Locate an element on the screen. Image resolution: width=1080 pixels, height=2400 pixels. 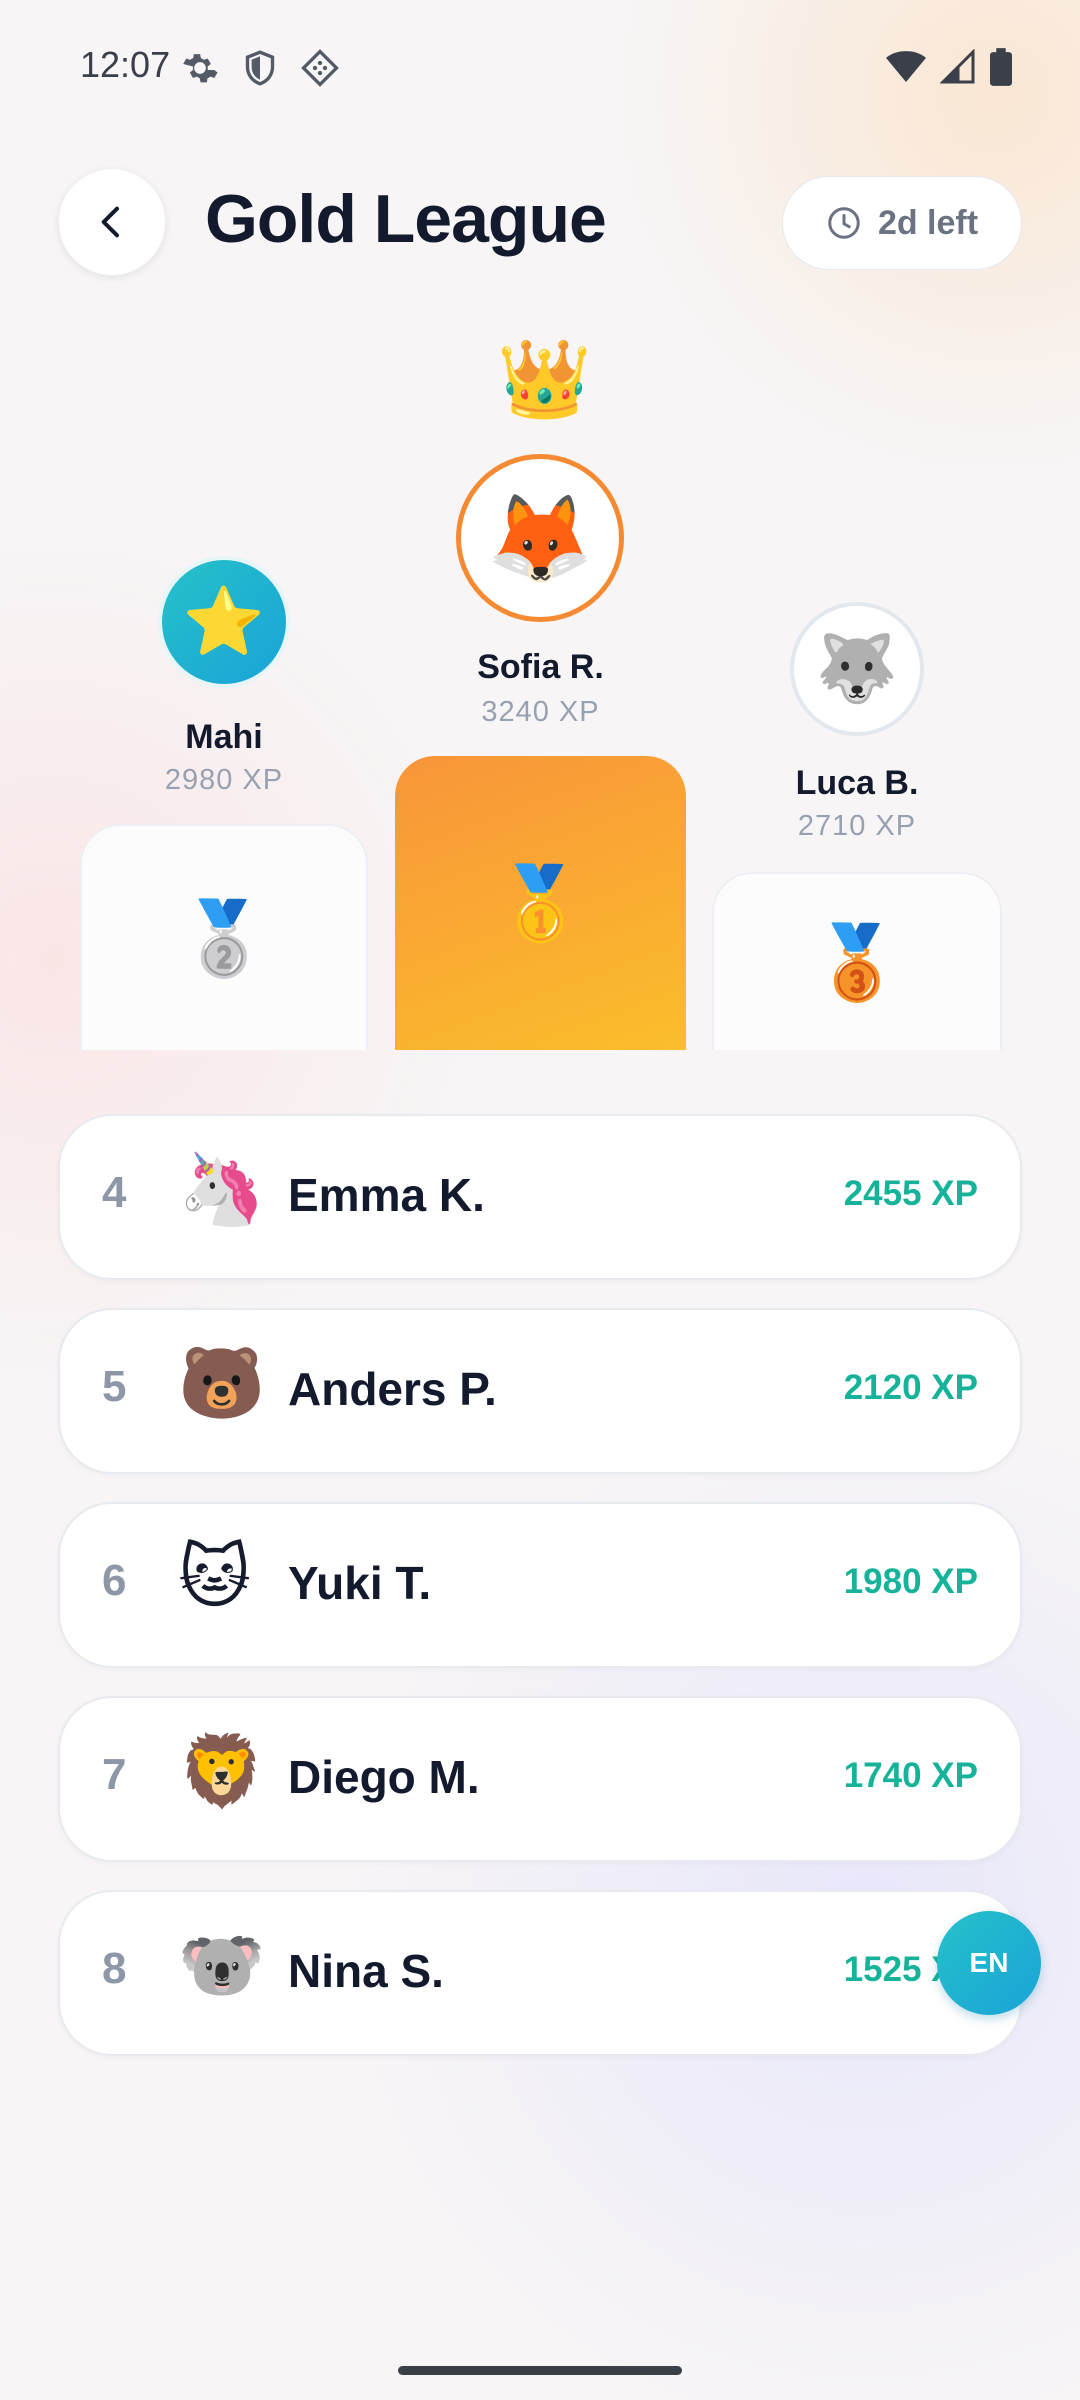
player-name: Emma K. is located at coordinates (386, 1195).